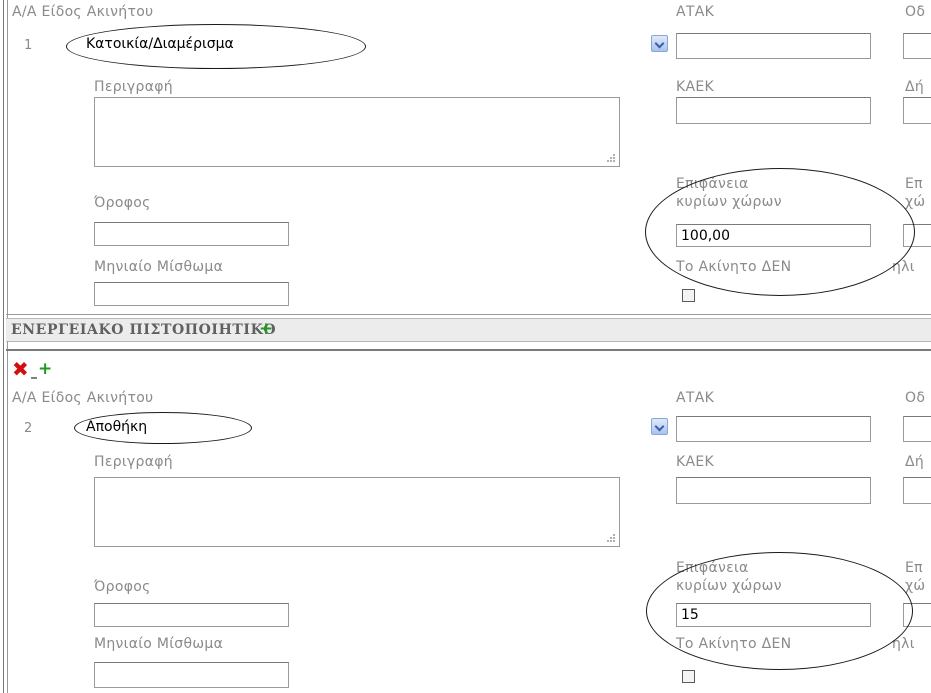 This screenshot has height=693, width=931. Describe the element at coordinates (773, 615) in the screenshot. I see `epifaneia-input: 15` at that location.